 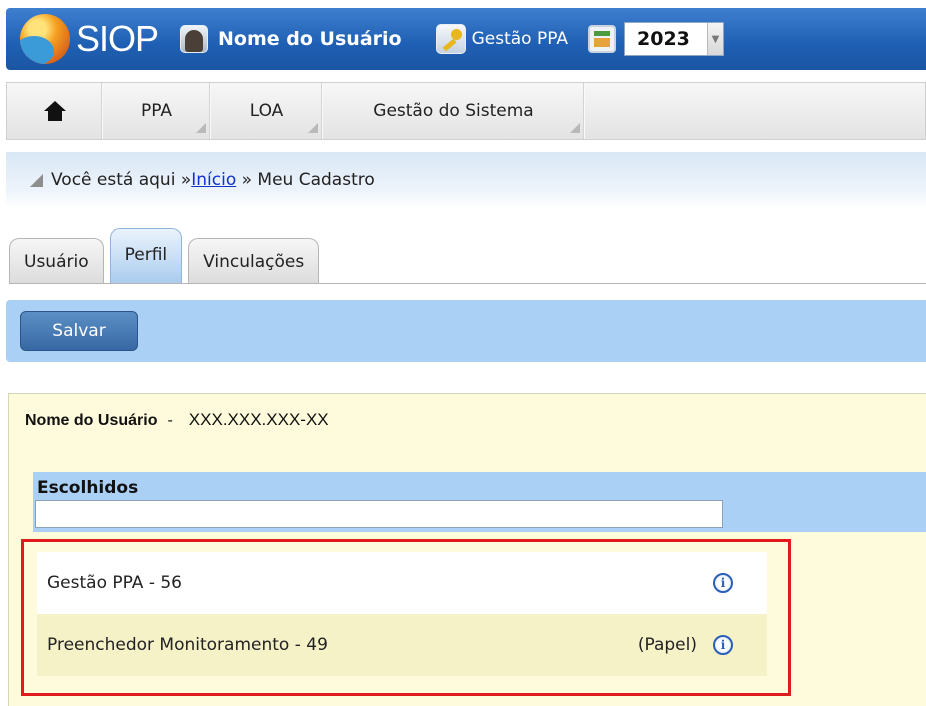 I want to click on menu-item-label: PPA, so click(x=156, y=111).